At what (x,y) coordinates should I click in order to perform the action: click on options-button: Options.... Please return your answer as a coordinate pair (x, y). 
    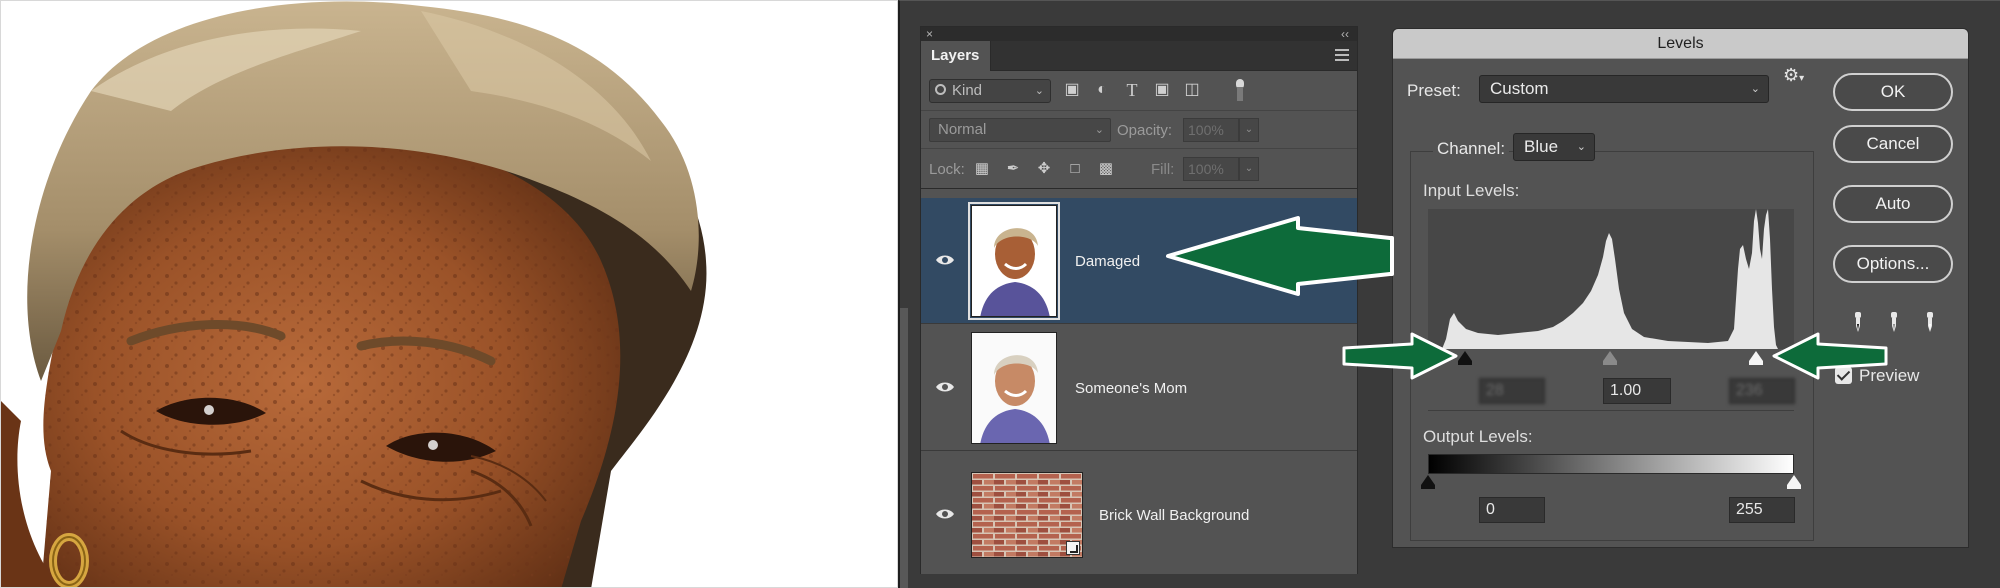
    Looking at the image, I should click on (1893, 264).